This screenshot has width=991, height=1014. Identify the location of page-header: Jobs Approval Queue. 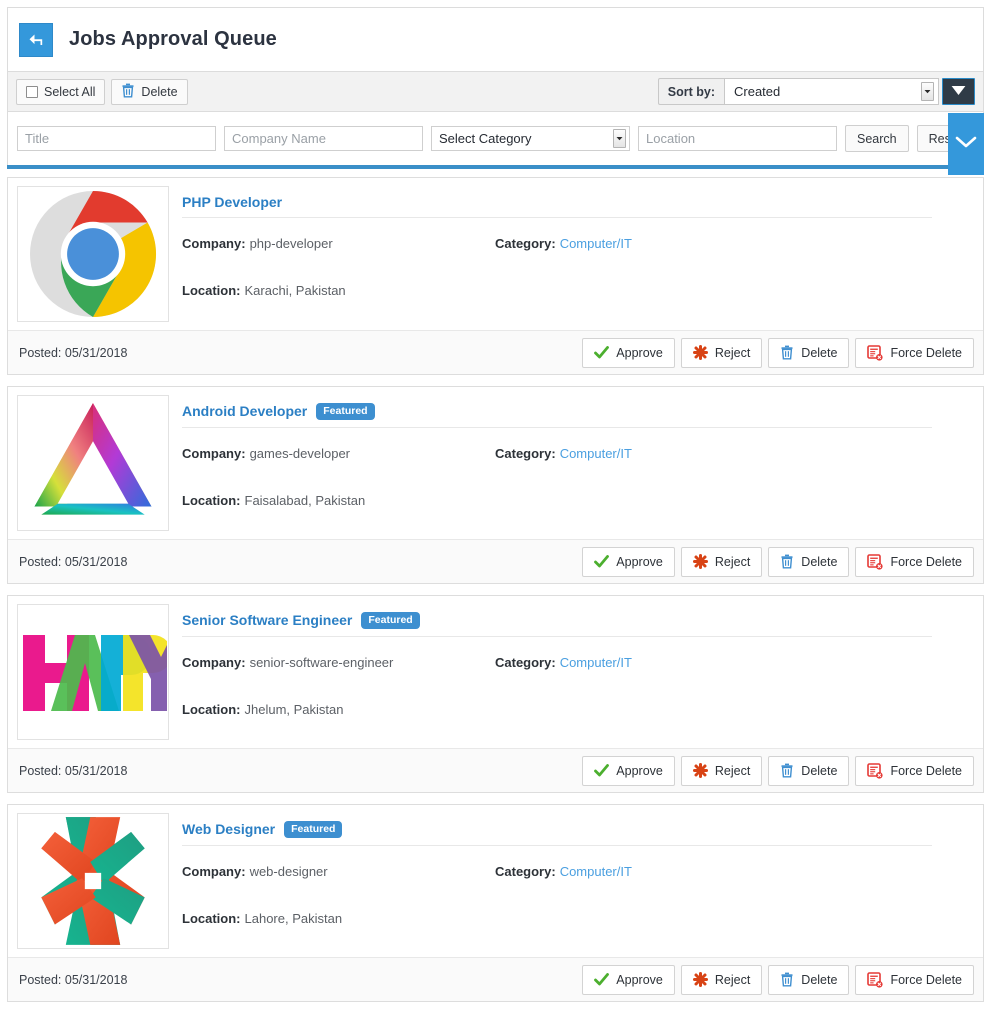
(495, 39).